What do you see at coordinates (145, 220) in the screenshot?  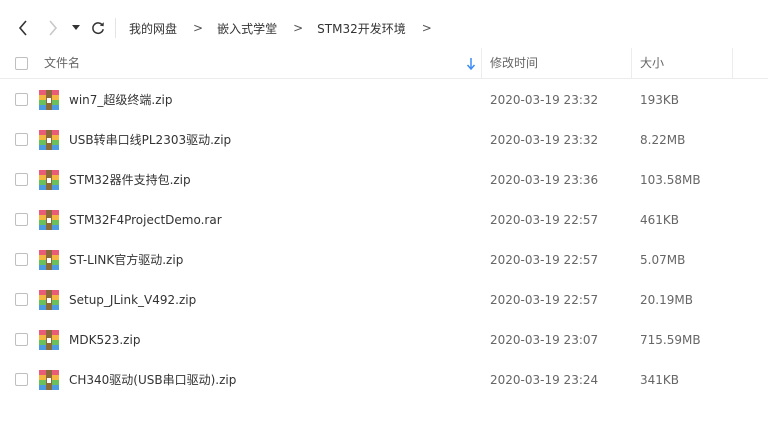 I see `file-name: STM32F4ProjectDemo.rar` at bounding box center [145, 220].